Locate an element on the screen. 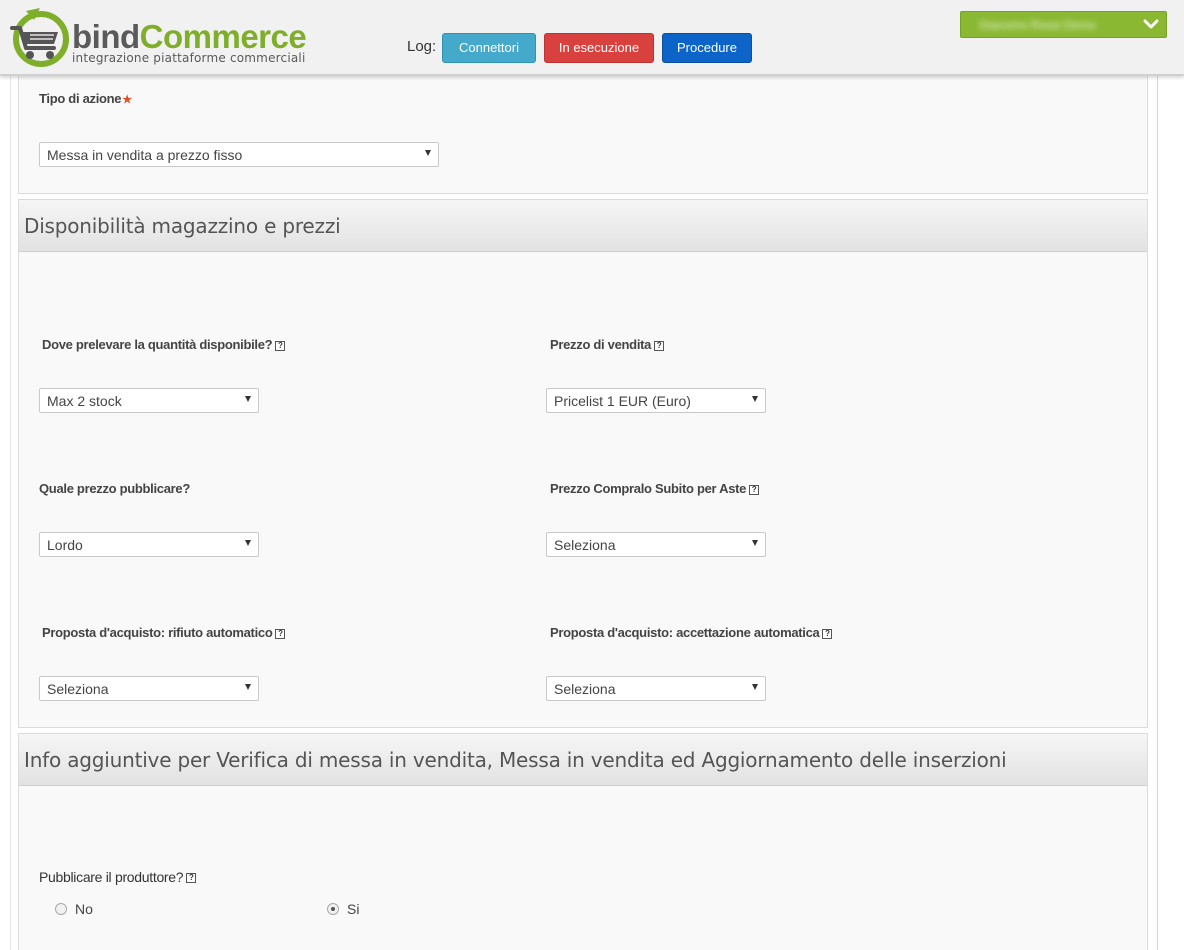  auto-accept-value: Seleziona is located at coordinates (585, 689).